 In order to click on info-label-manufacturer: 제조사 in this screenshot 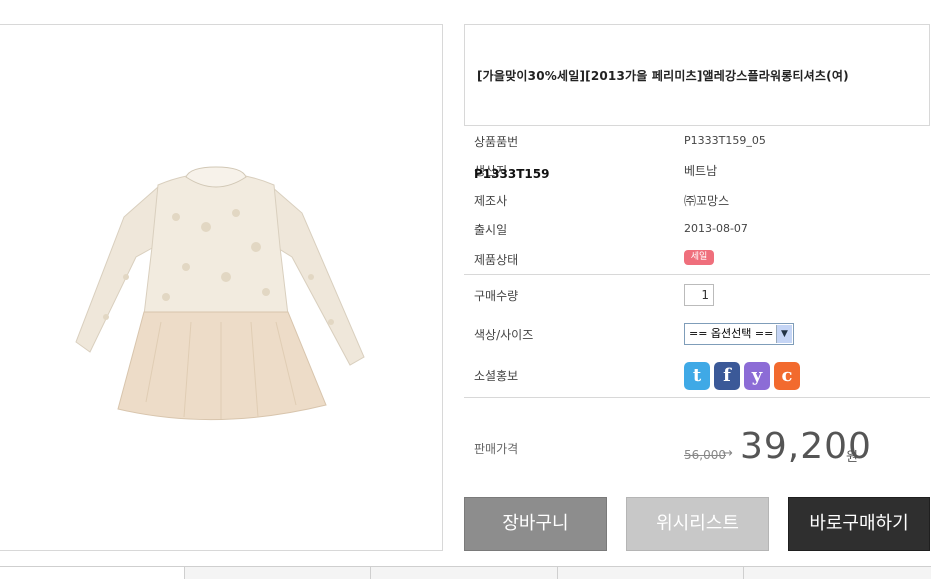, I will do `click(491, 201)`.